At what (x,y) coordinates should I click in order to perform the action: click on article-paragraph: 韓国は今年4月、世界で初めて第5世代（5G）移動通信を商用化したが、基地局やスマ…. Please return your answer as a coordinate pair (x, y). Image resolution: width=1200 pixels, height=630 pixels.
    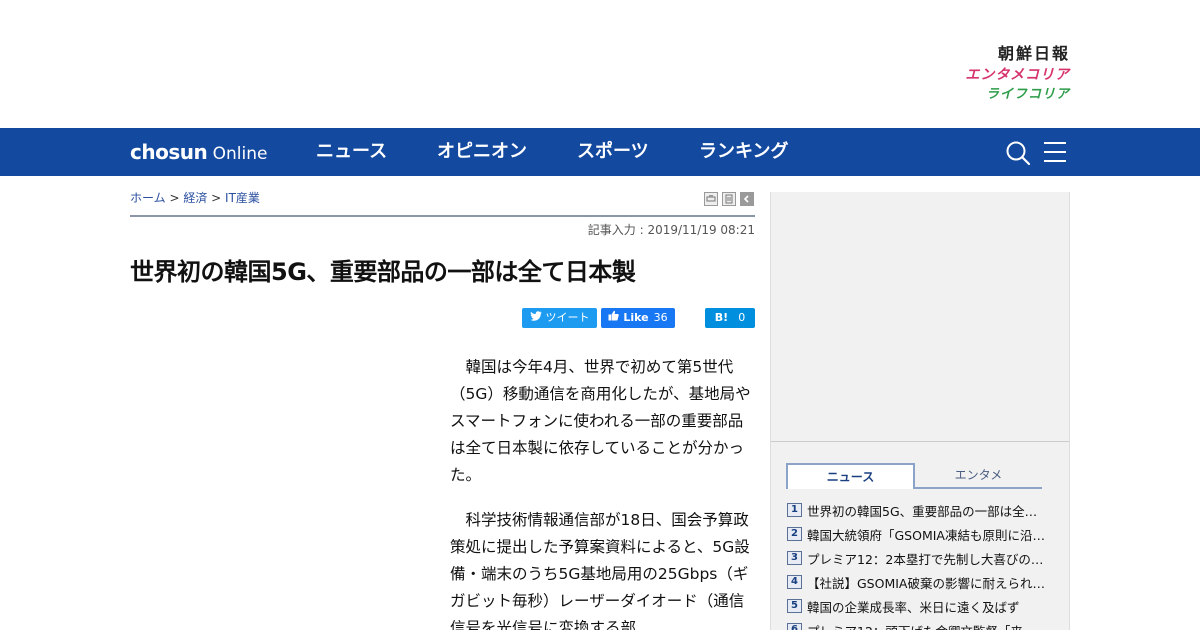
    Looking at the image, I should click on (600, 421).